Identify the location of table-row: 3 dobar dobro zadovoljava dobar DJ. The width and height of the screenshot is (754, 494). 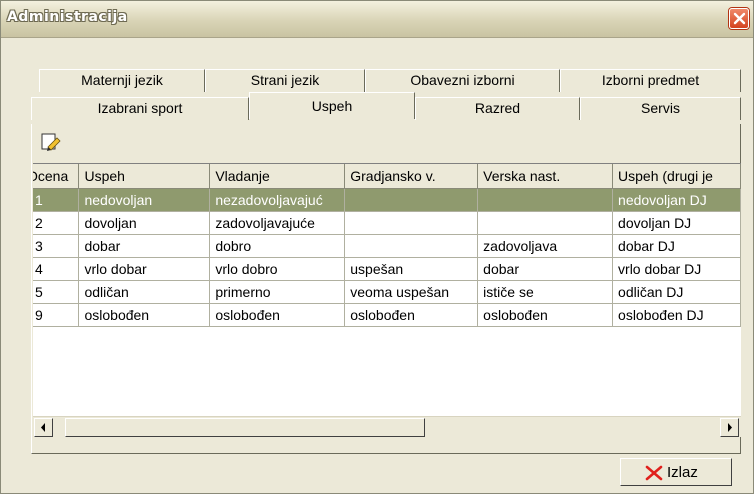
(387, 246).